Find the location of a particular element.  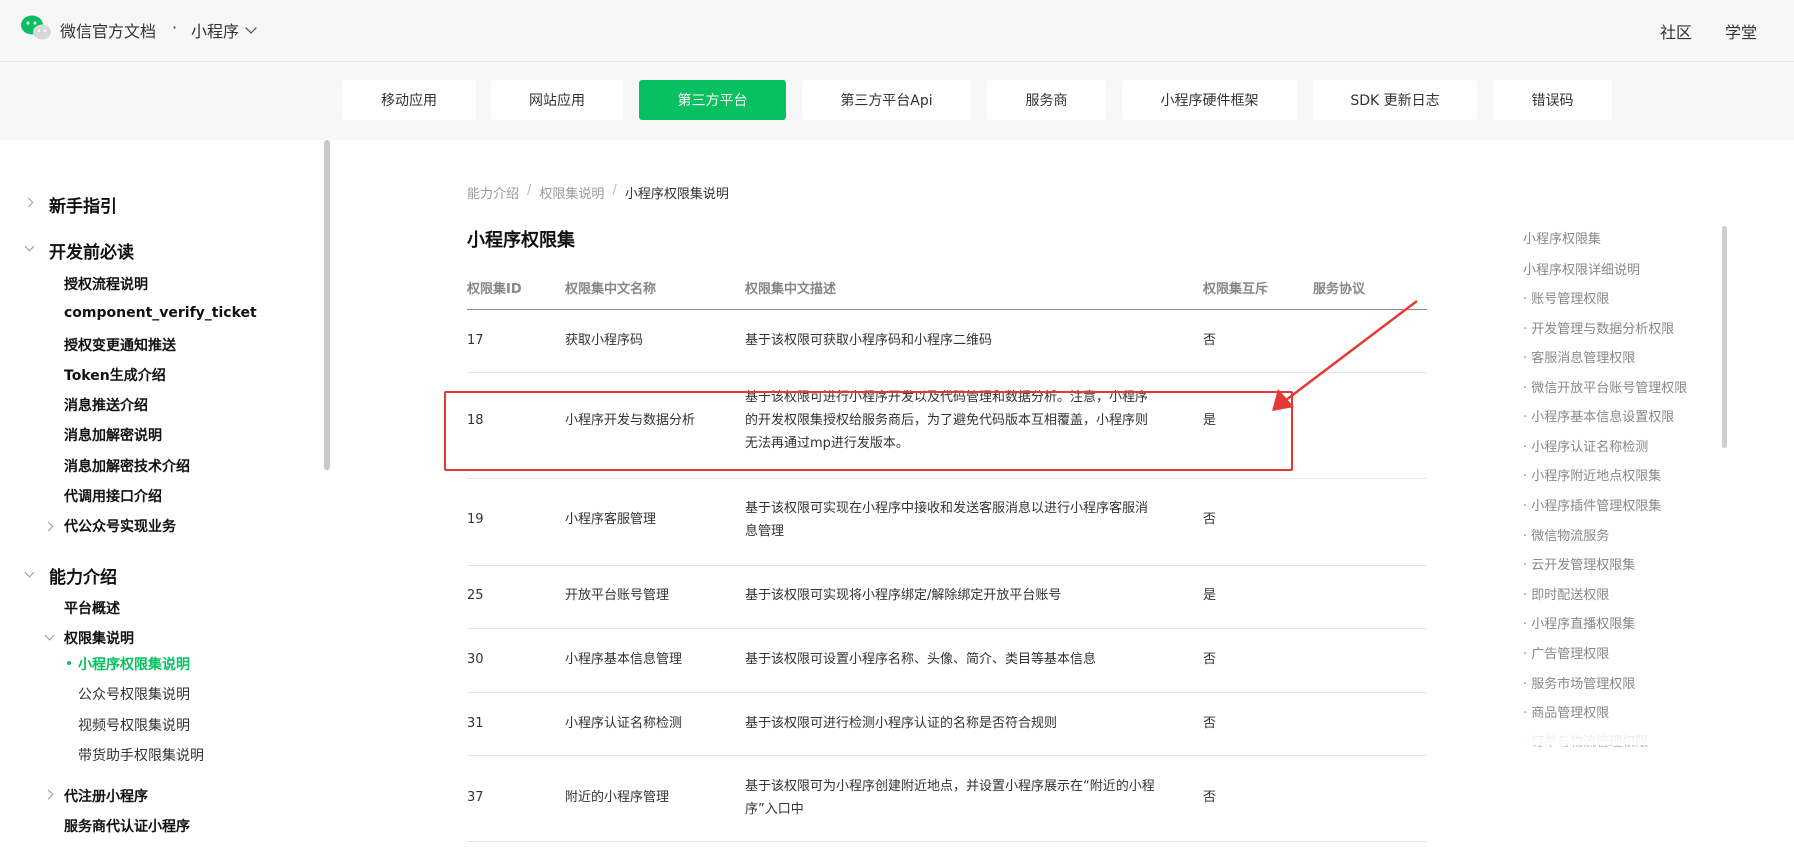

annotation-highlight-box is located at coordinates (868, 431).